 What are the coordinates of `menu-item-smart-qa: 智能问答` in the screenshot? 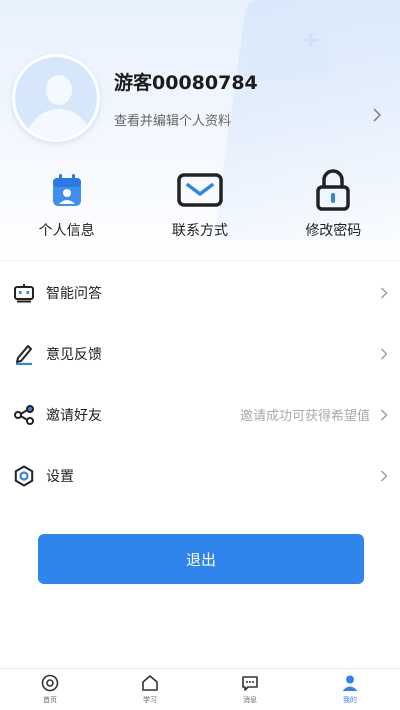 It's located at (200, 292).